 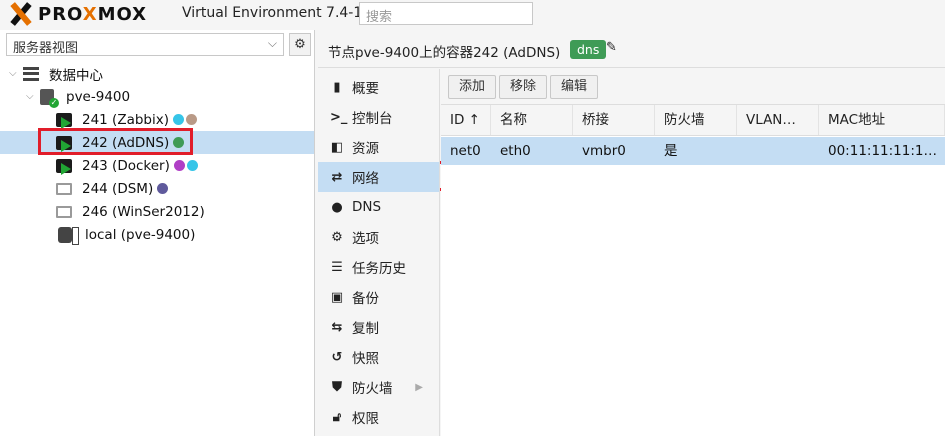 I want to click on logo-text: PROXMOX, so click(x=93, y=14).